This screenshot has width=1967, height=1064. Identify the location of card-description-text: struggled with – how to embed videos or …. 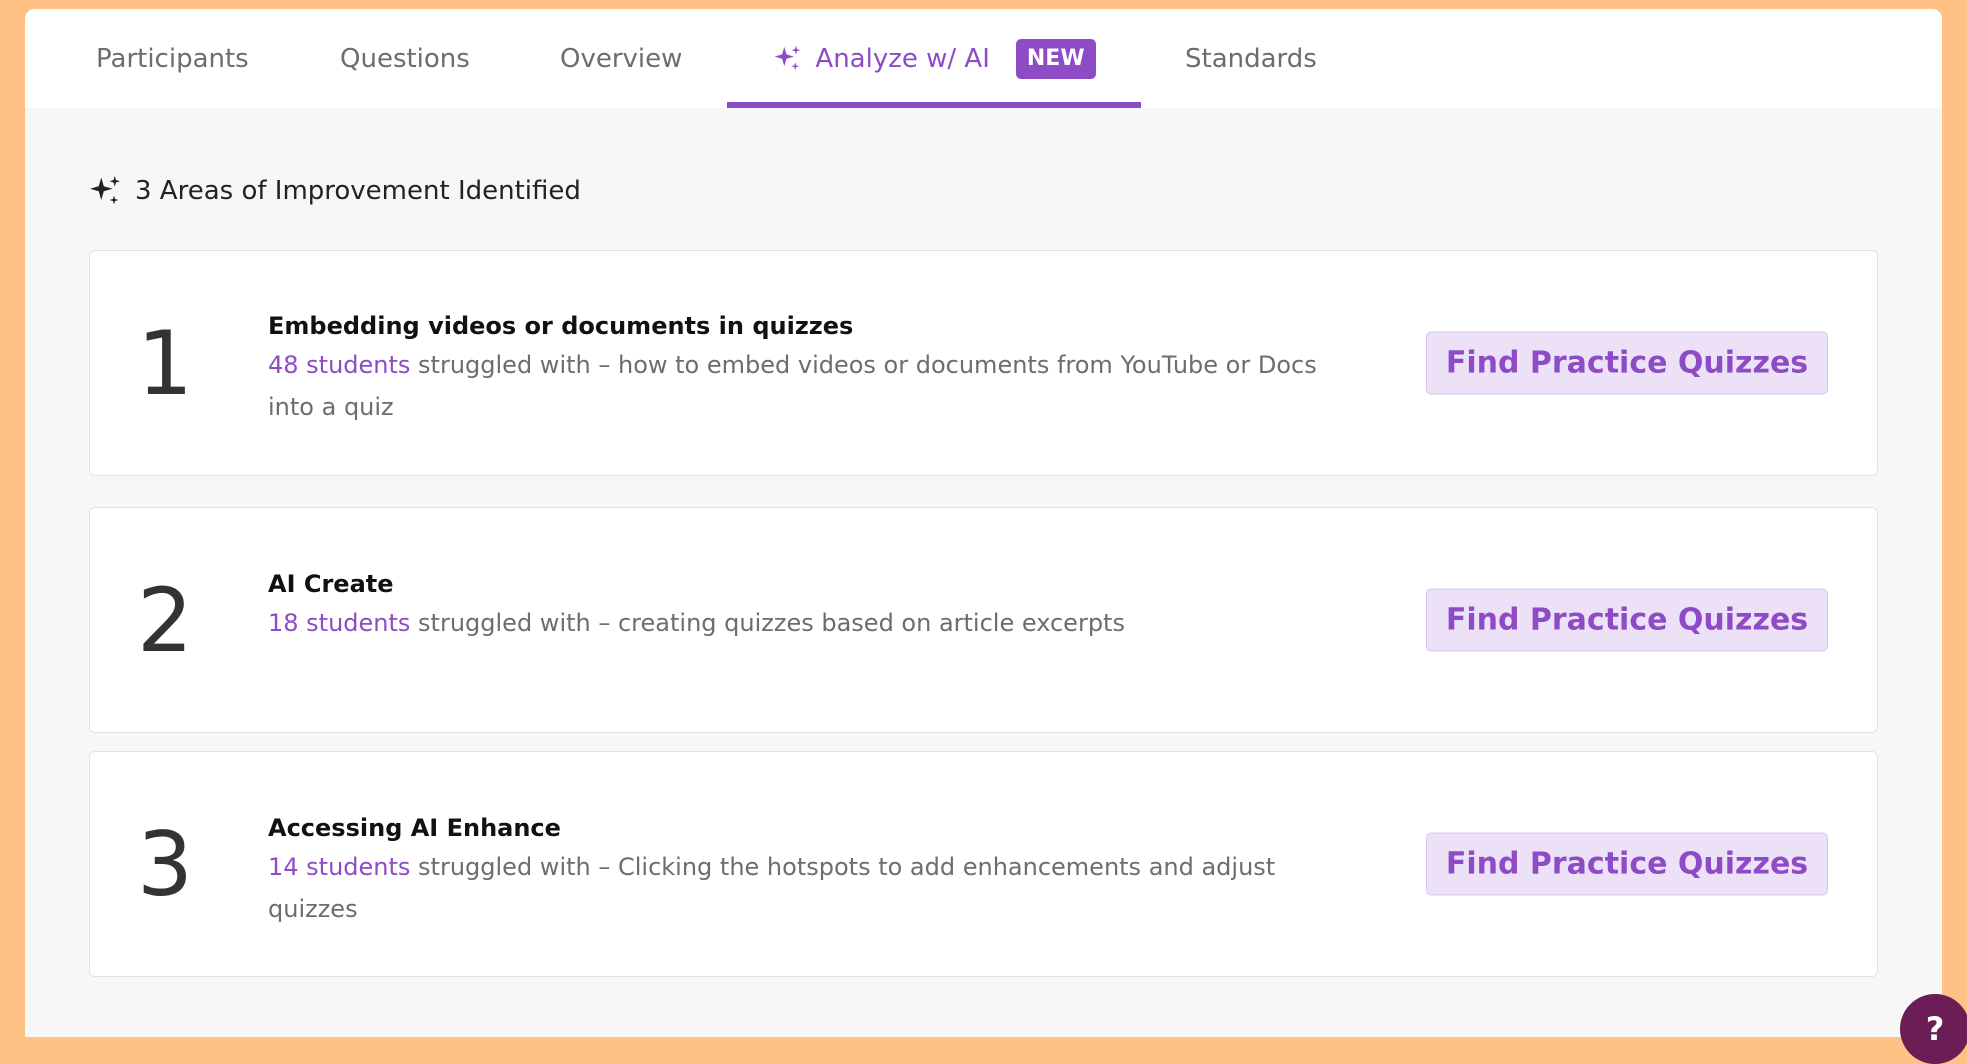
(792, 386).